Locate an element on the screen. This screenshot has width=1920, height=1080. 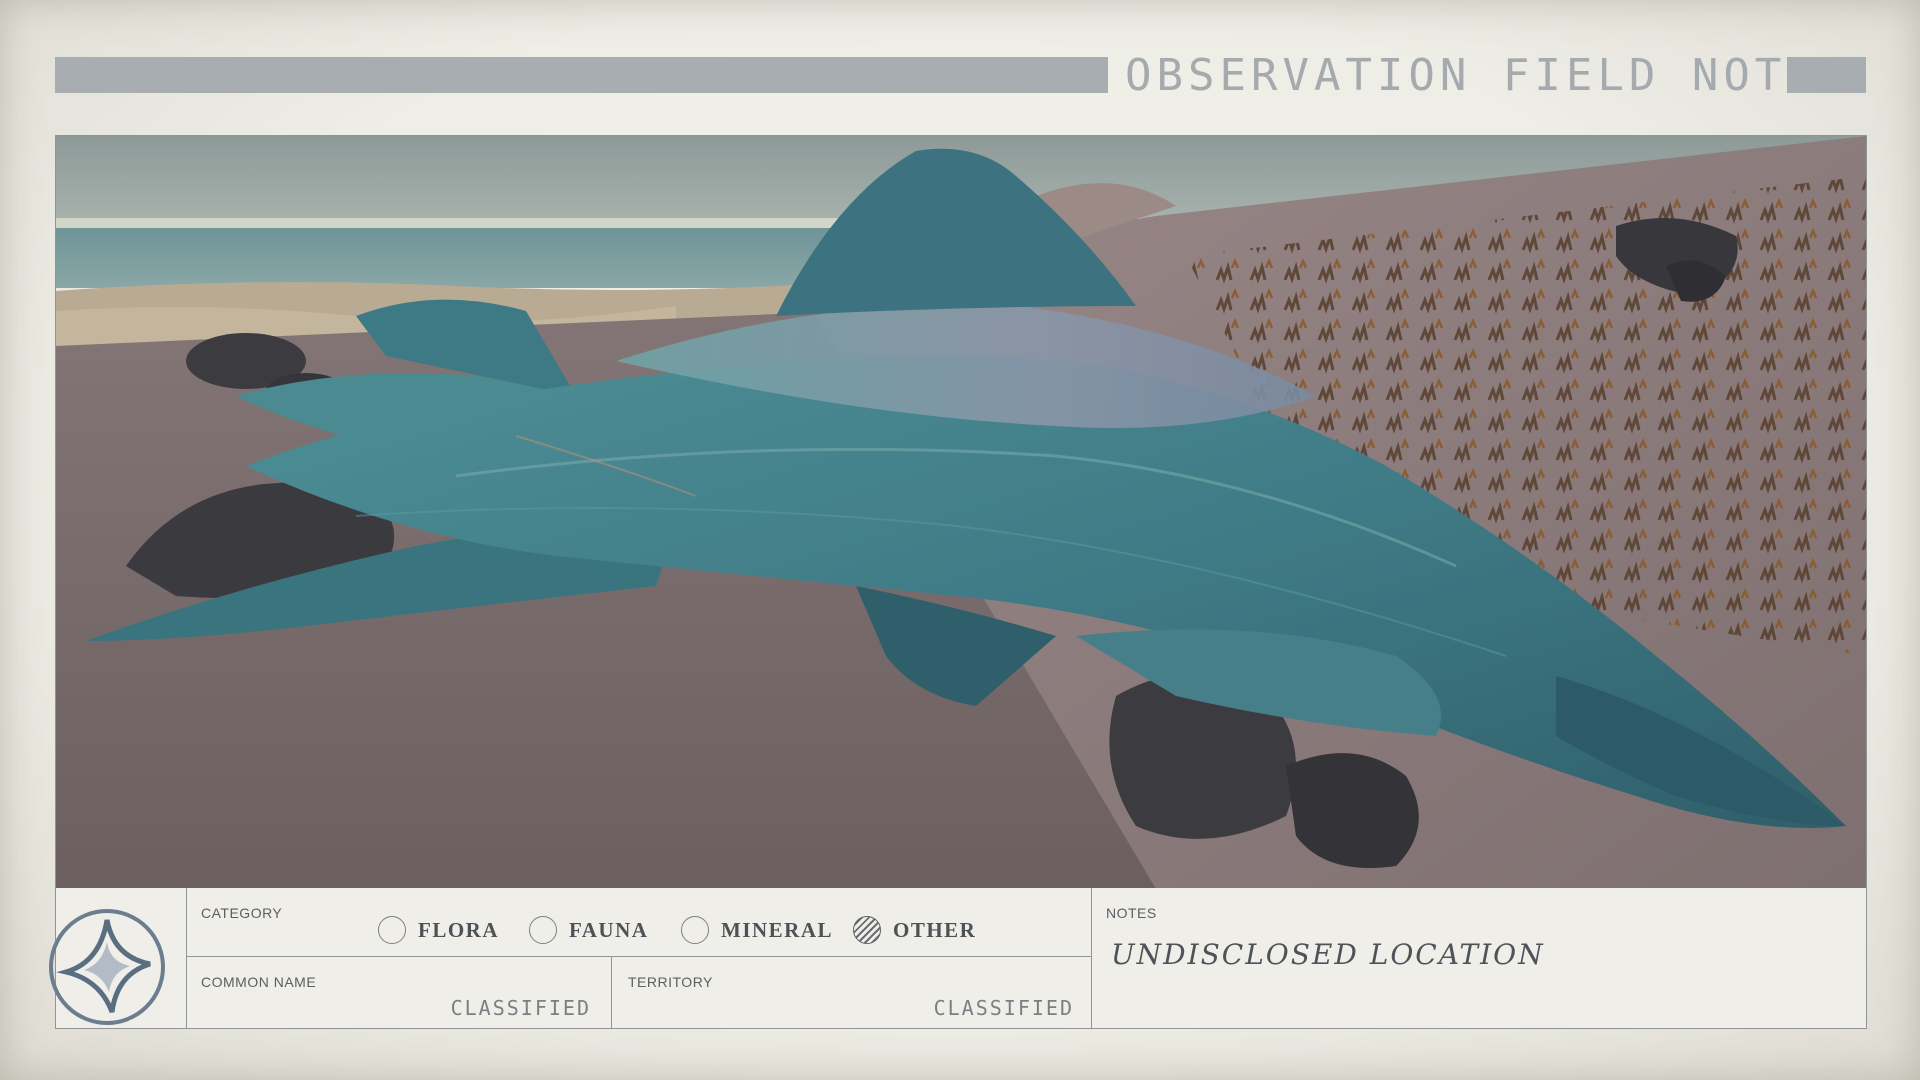
radio-fauna is located at coordinates (543, 930).